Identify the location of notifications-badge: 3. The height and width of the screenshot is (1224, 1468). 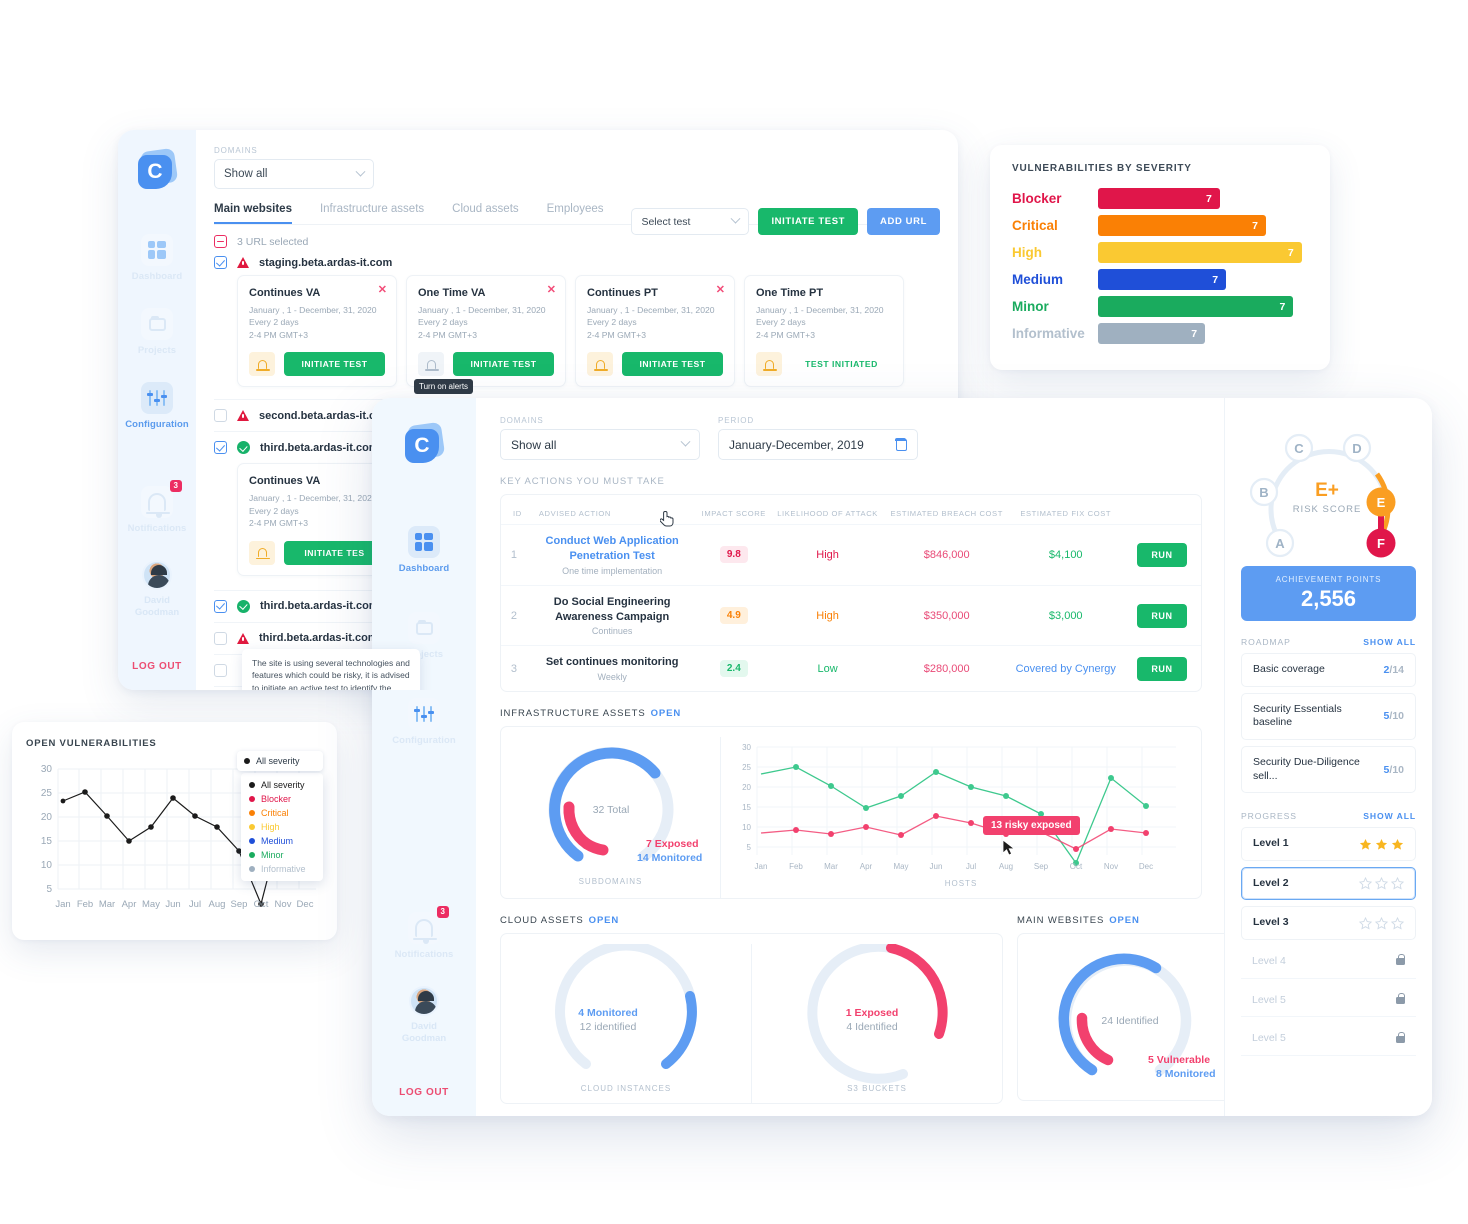
(442, 912).